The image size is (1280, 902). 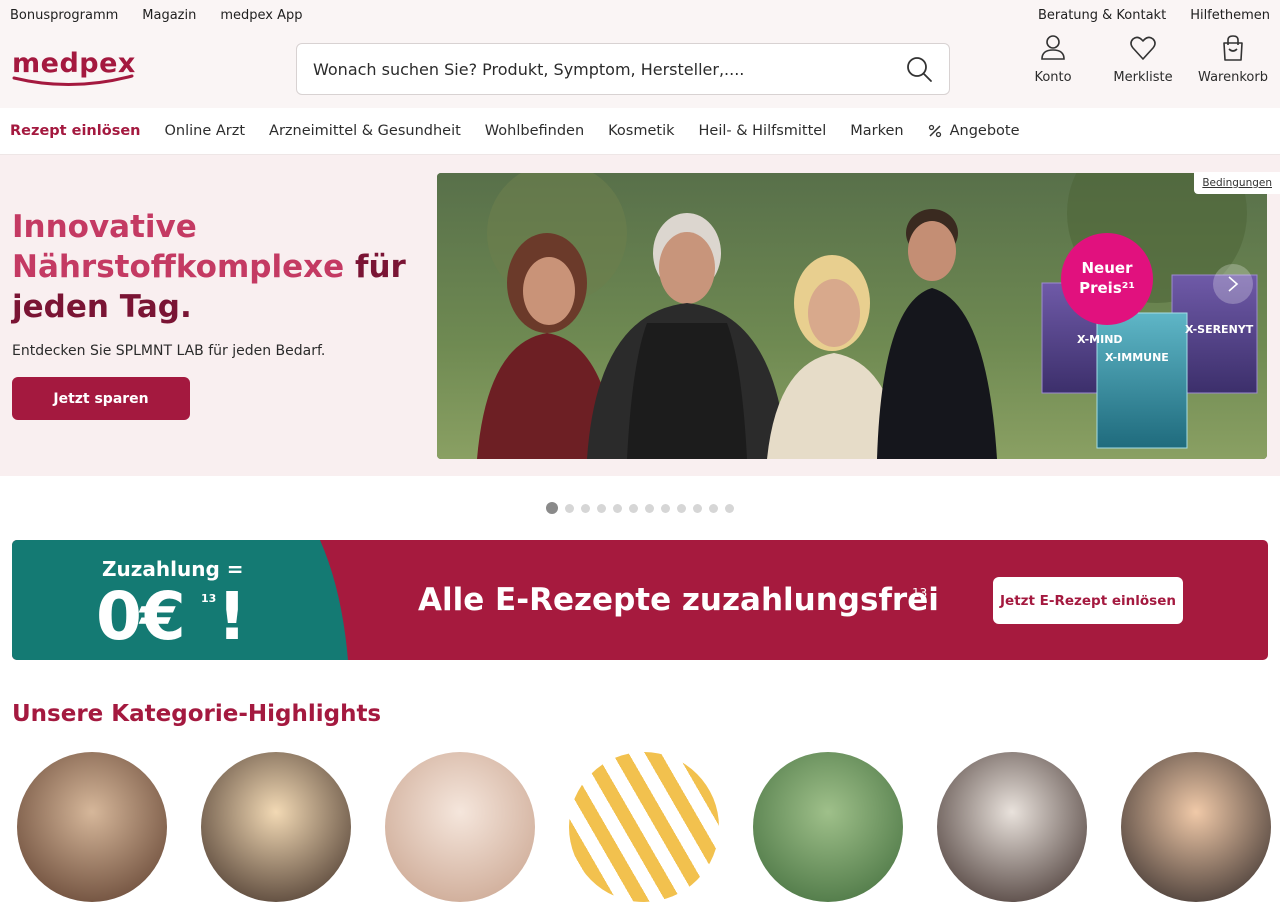 I want to click on banner-headline-footnote: 13, so click(x=920, y=593).